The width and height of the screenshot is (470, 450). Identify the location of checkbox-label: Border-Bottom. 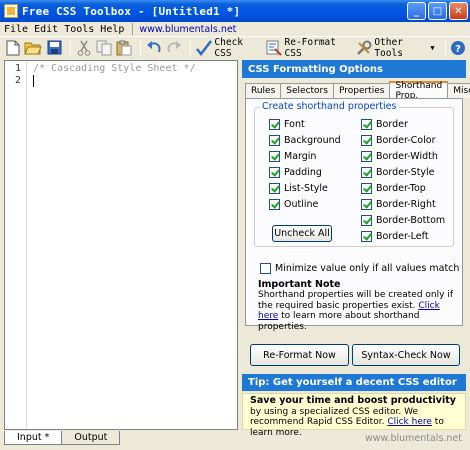
(411, 220).